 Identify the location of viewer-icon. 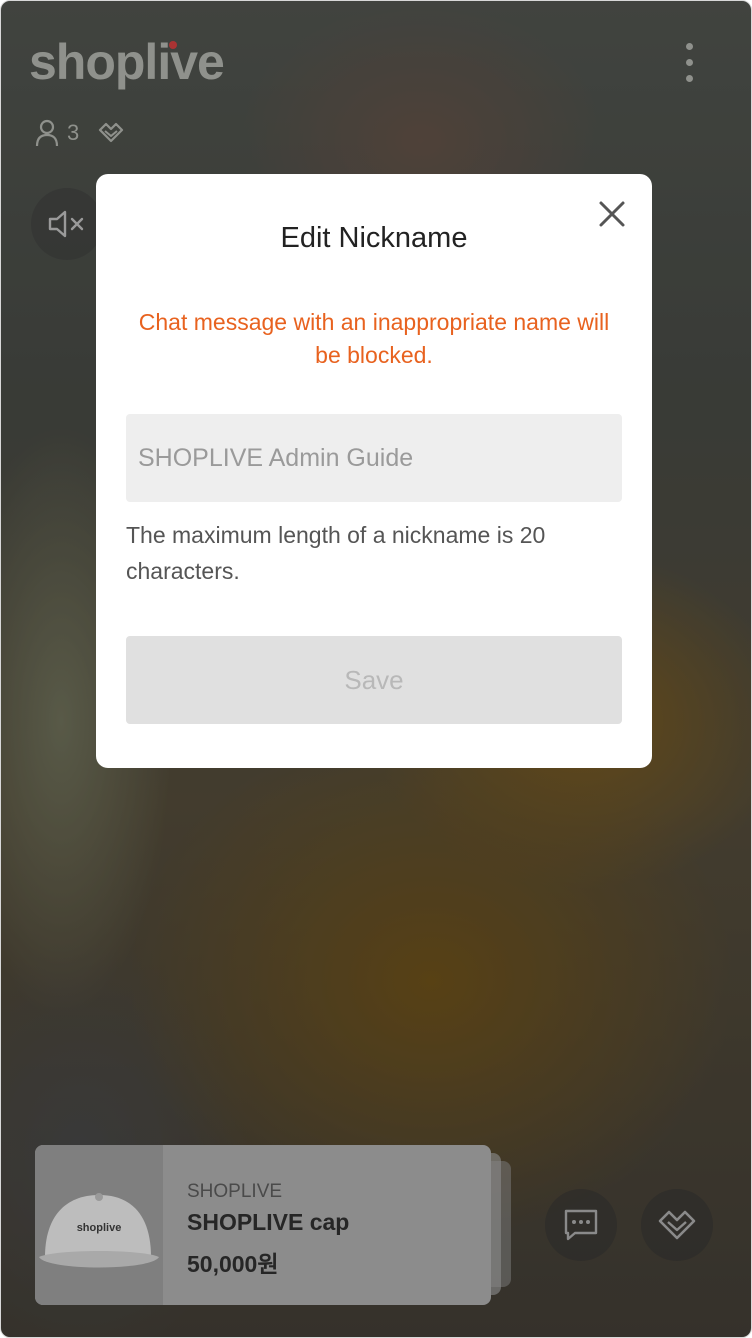
(47, 133).